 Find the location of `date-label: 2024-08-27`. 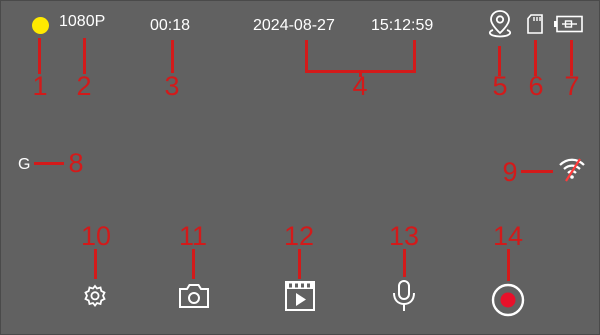

date-label: 2024-08-27 is located at coordinates (294, 25).